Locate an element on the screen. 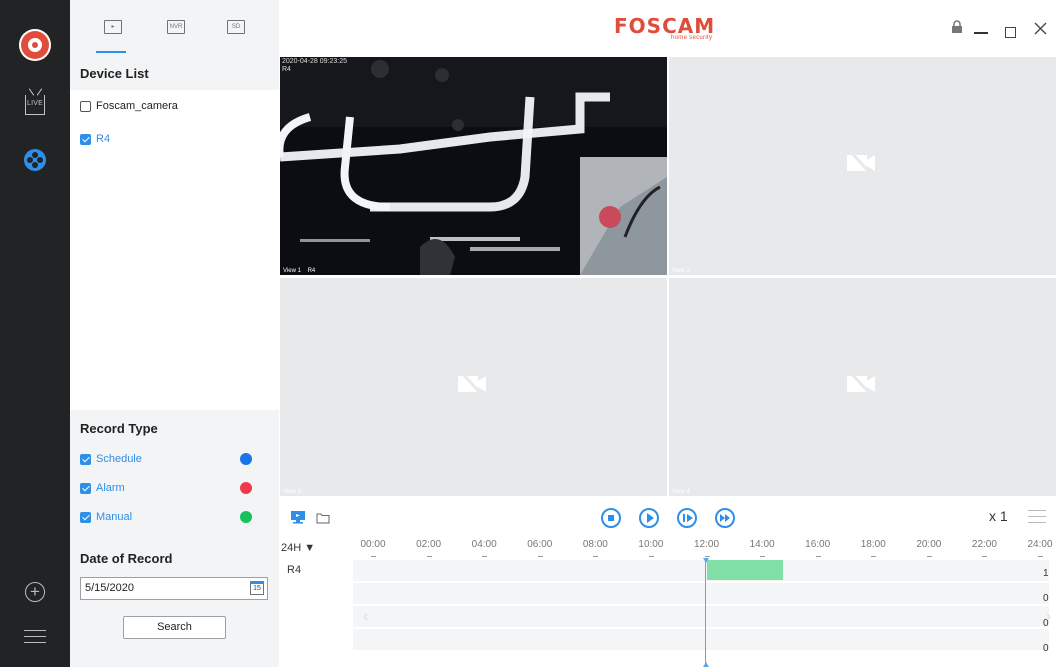  source-tabs: ▸ NVR SD is located at coordinates (174, 29).